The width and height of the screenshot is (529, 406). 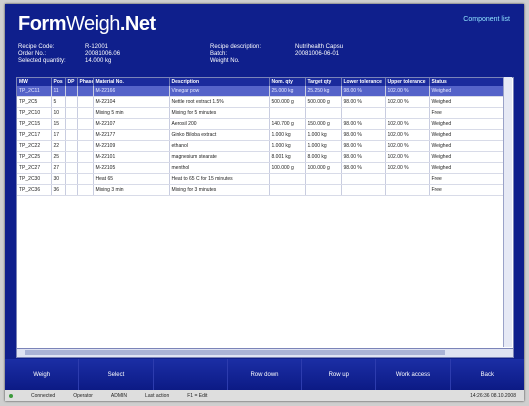 What do you see at coordinates (34, 113) in the screenshot?
I see `table-cell: TP_2C10` at bounding box center [34, 113].